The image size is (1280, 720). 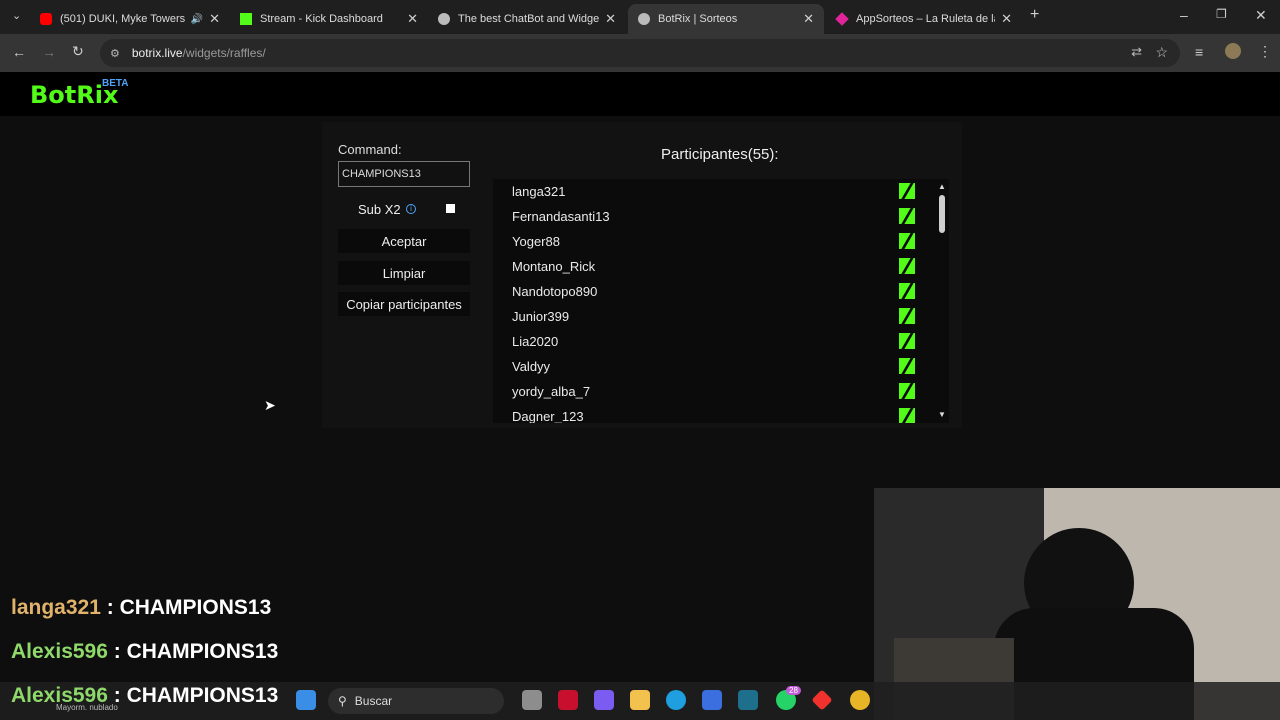 I want to click on scroll-up-arrow-icon: ▲, so click(x=942, y=186).